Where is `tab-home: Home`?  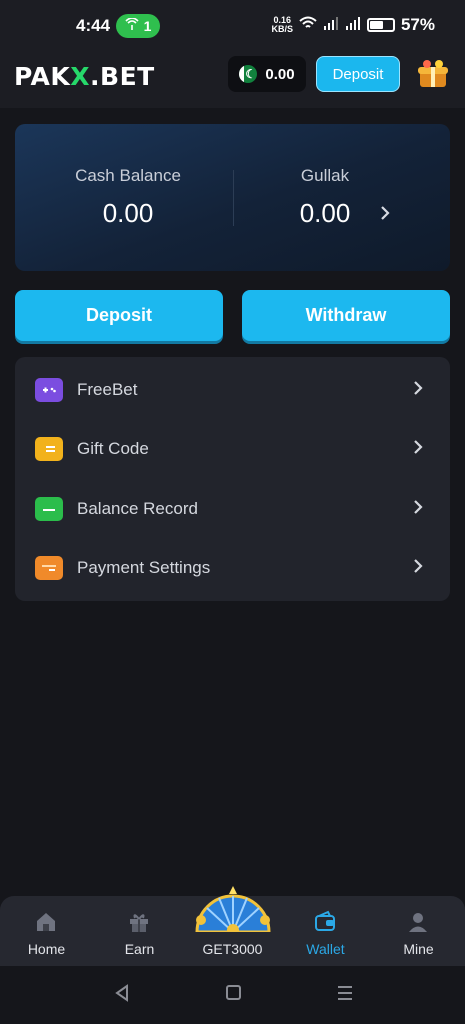
tab-home: Home is located at coordinates (46, 931).